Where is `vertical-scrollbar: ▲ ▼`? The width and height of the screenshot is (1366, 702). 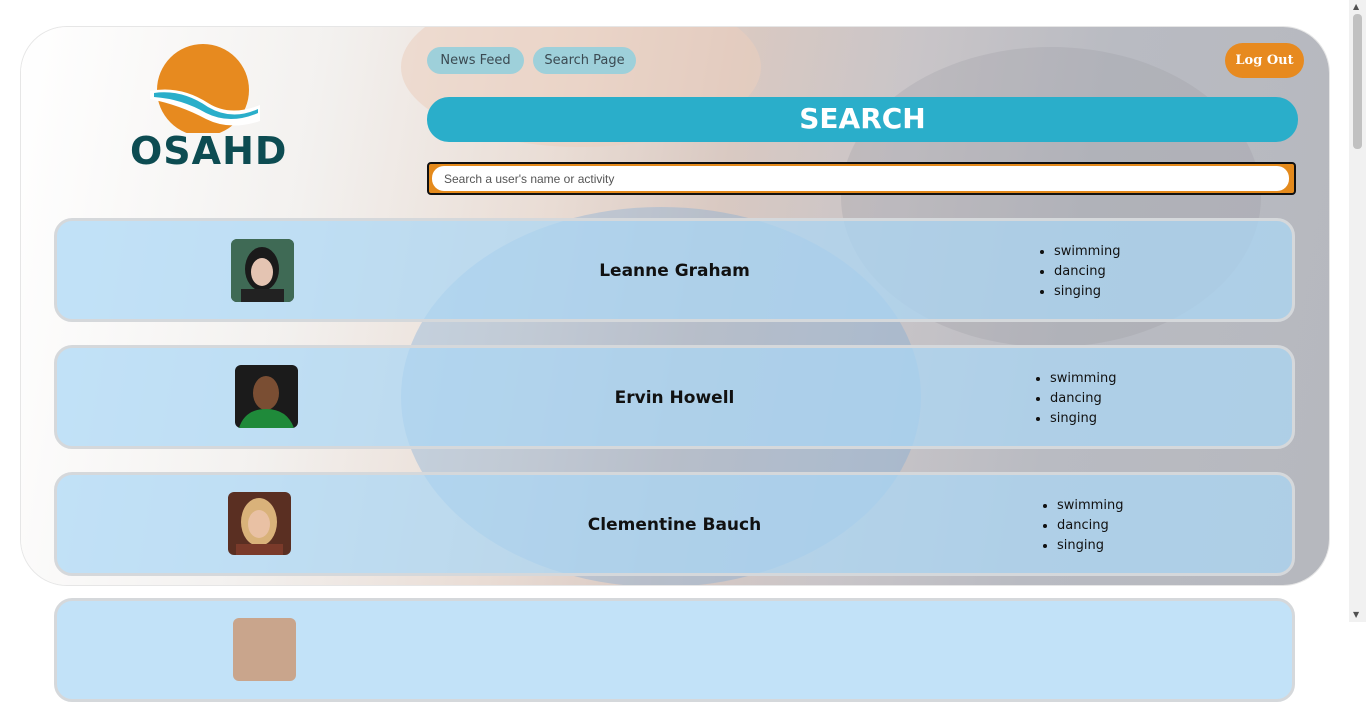 vertical-scrollbar: ▲ ▼ is located at coordinates (1357, 311).